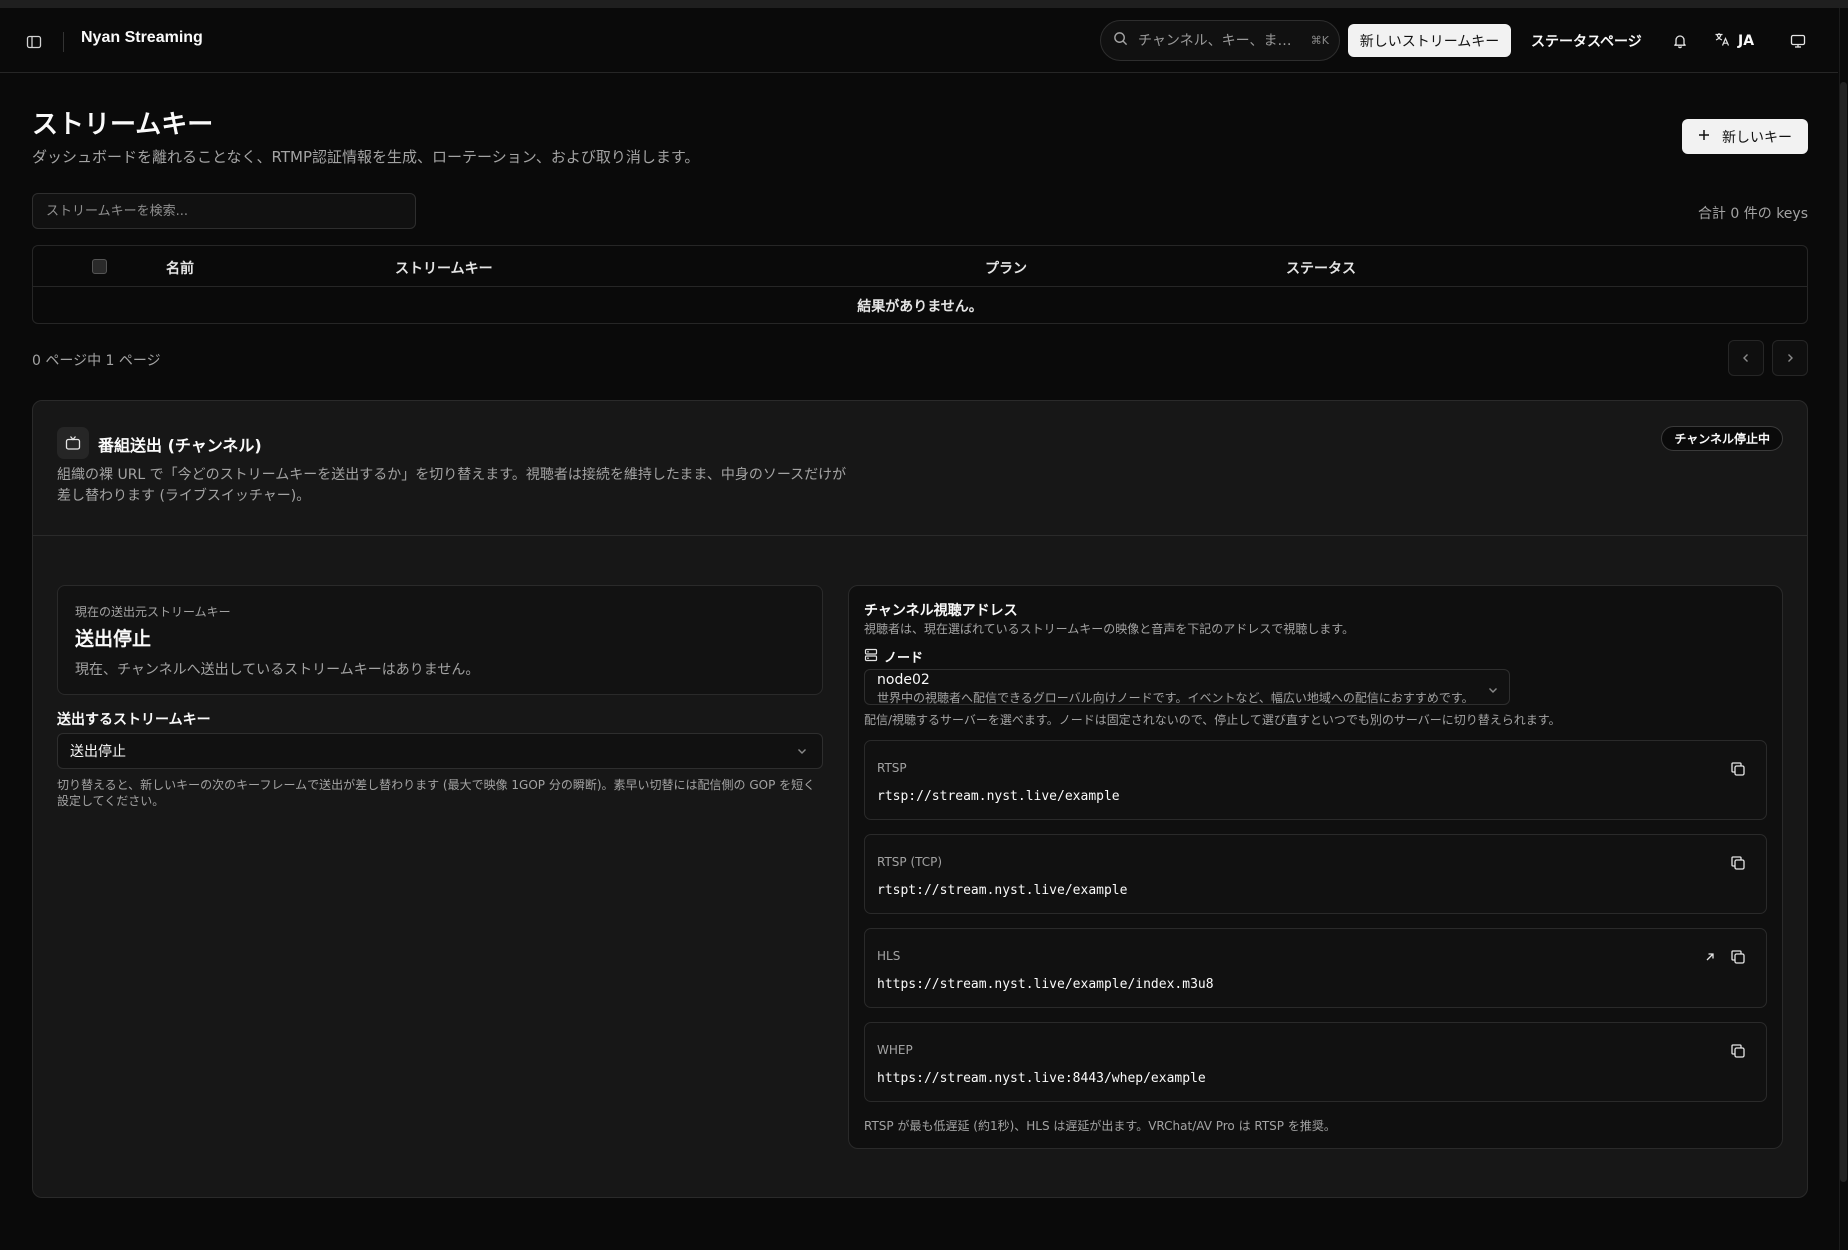  What do you see at coordinates (892, 768) in the screenshot?
I see `url-protocol: RTSP` at bounding box center [892, 768].